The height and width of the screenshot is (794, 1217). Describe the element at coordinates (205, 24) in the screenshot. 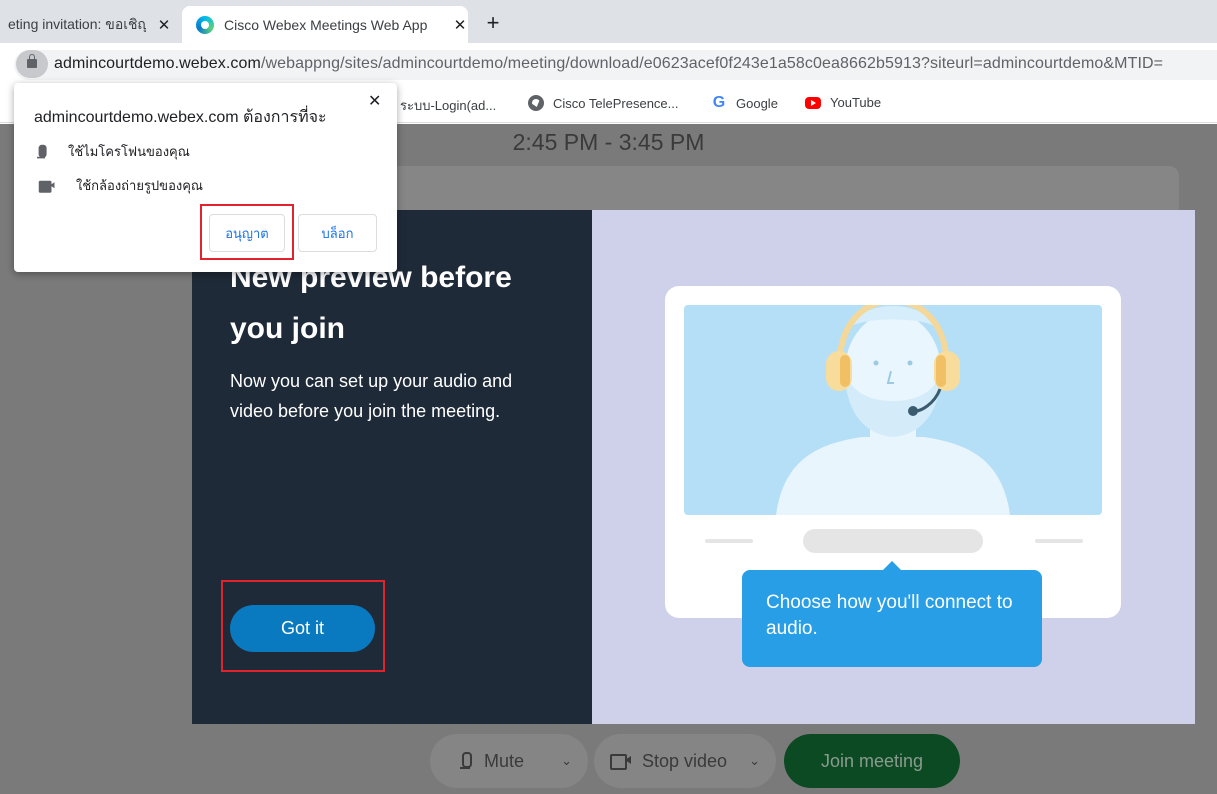

I see `webex-favicon-icon` at that location.